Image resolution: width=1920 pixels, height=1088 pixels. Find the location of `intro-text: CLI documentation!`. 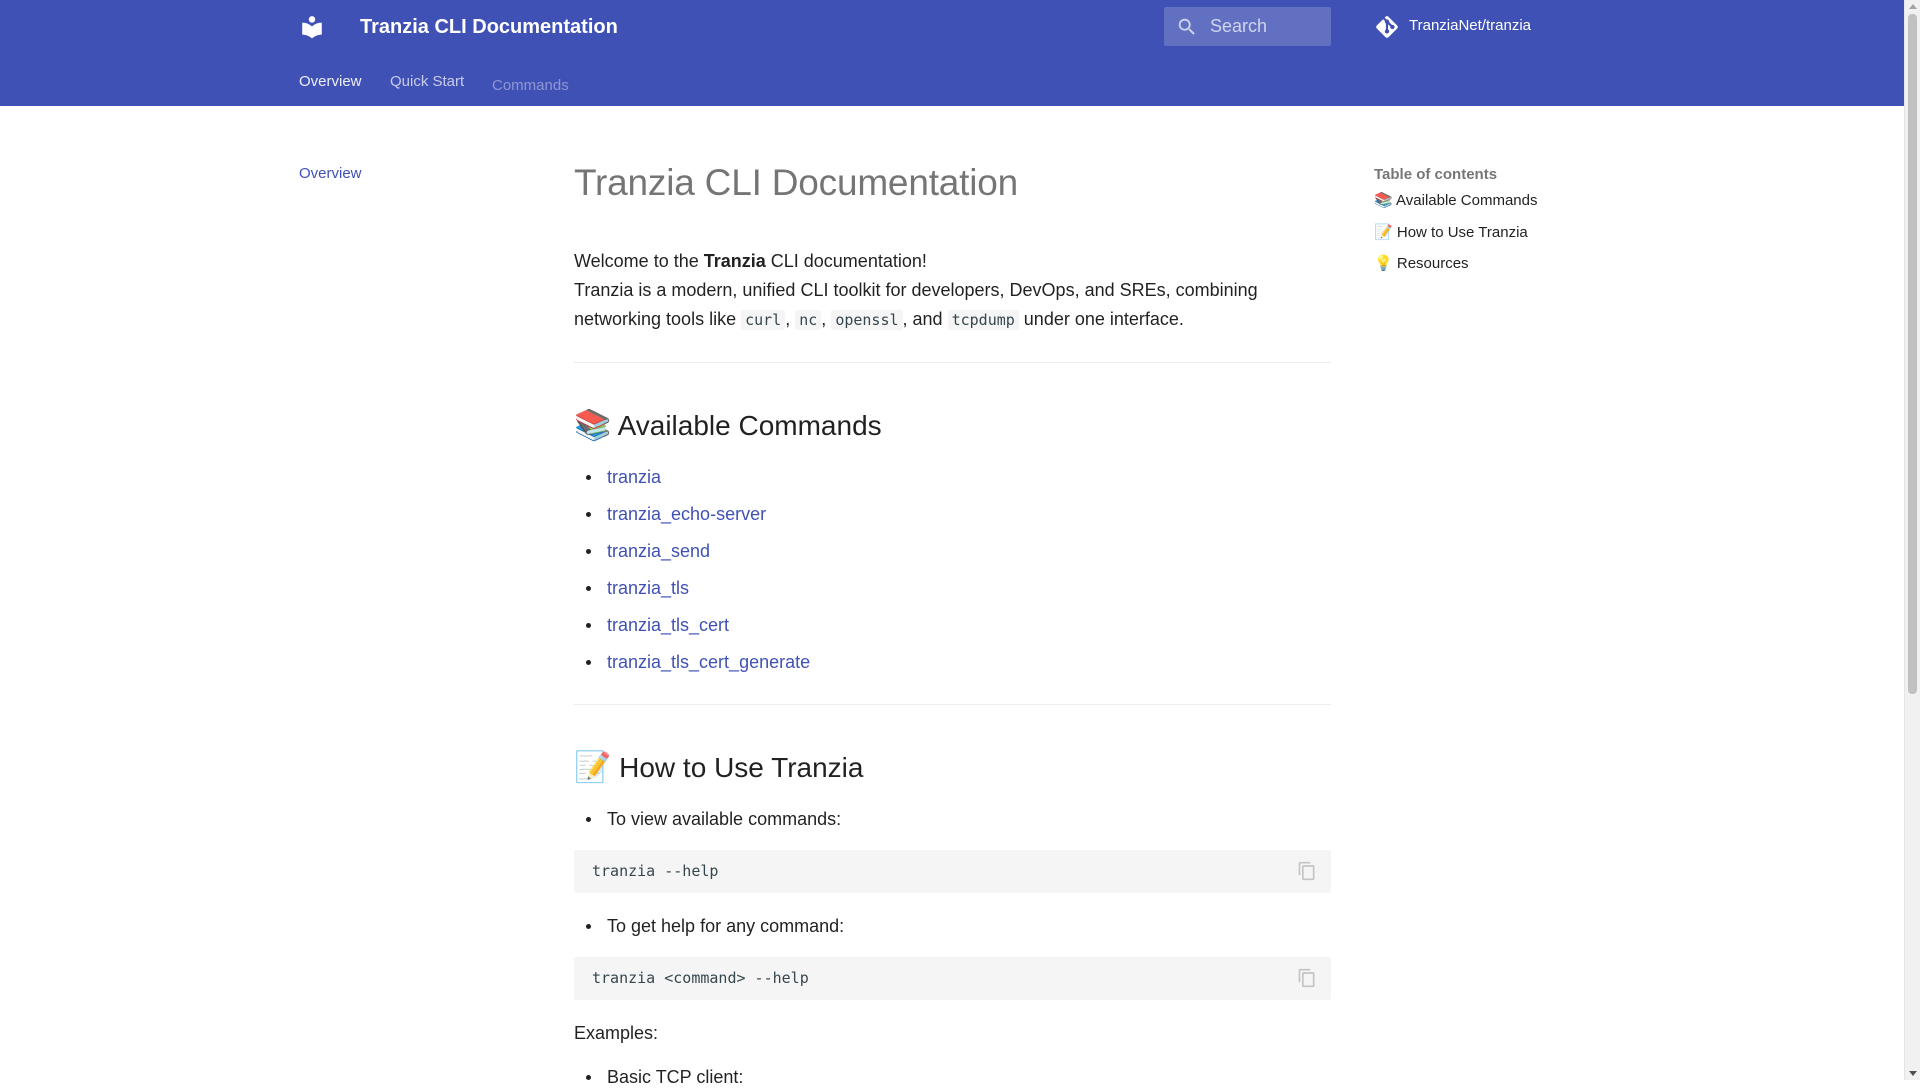

intro-text: CLI documentation! is located at coordinates (846, 261).